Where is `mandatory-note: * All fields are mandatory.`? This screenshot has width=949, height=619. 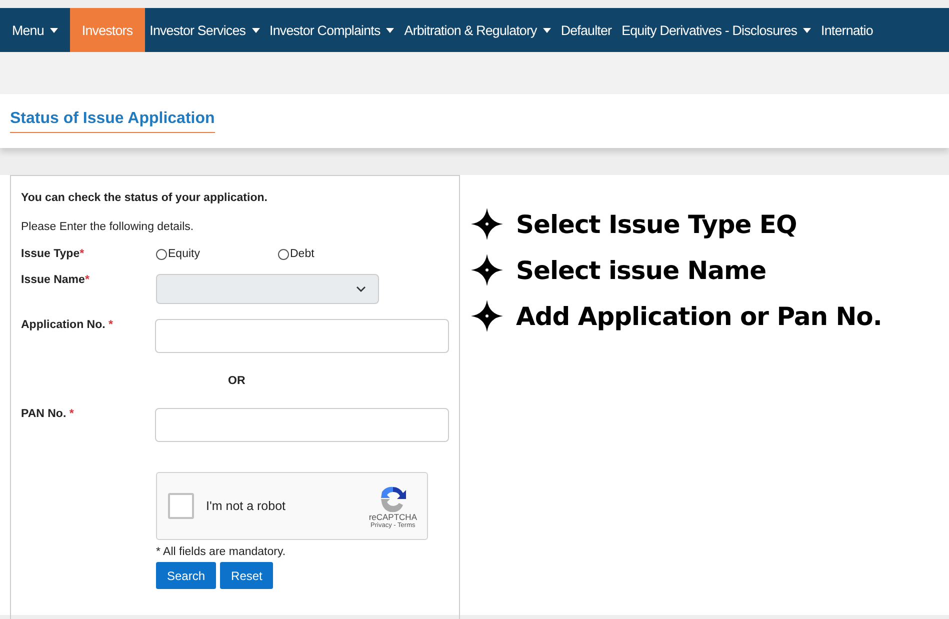
mandatory-note: * All fields are mandatory. is located at coordinates (221, 552).